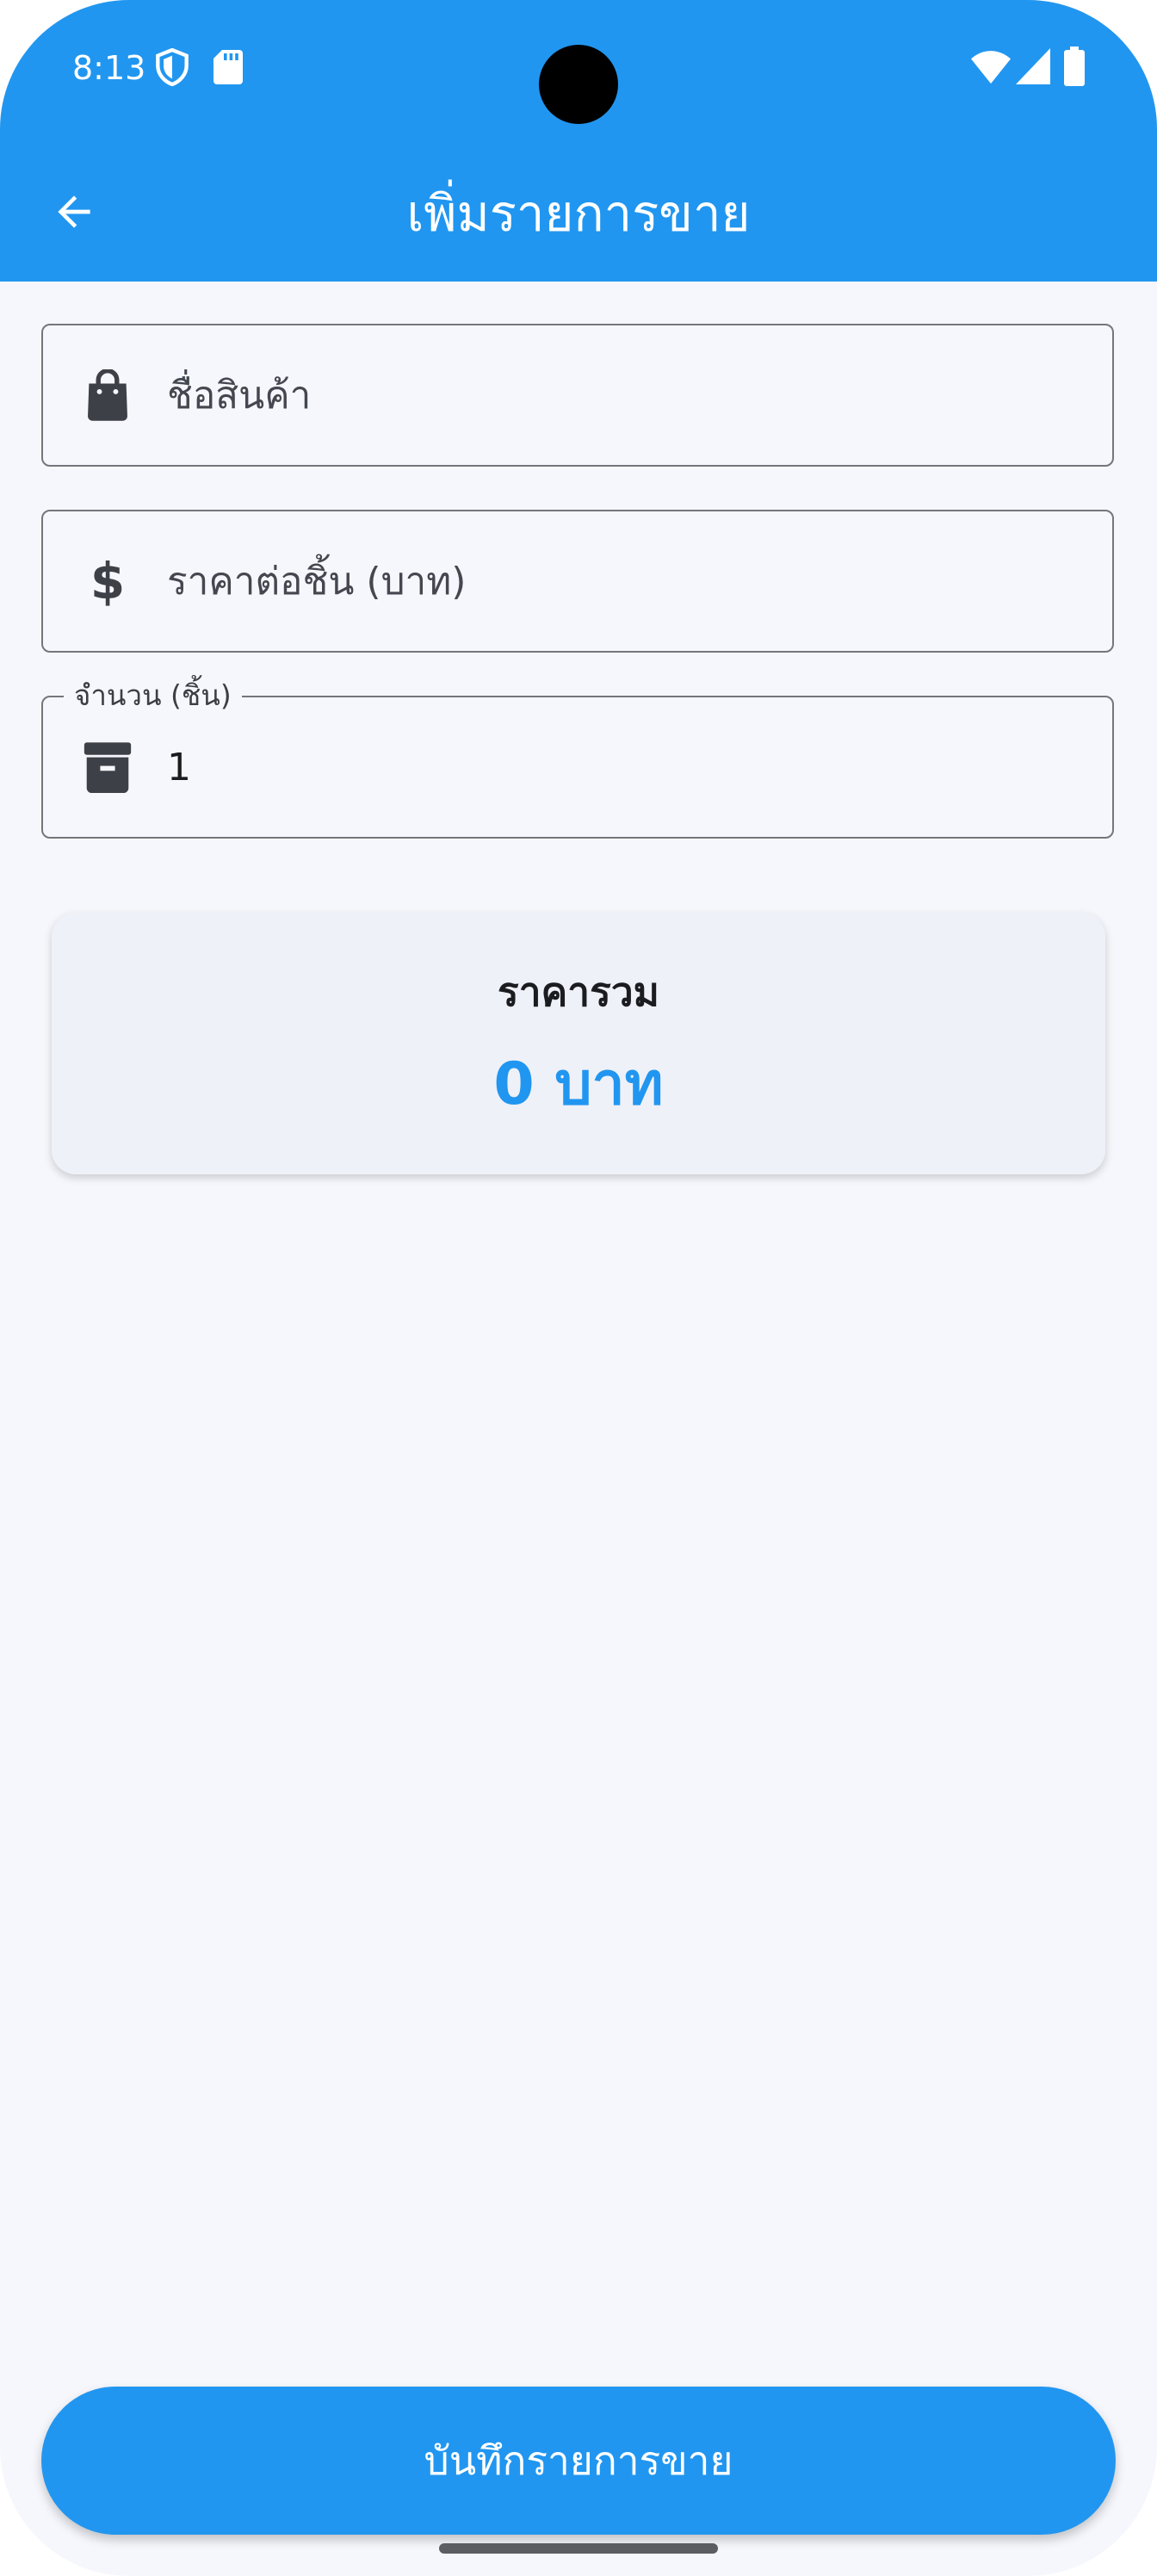  I want to click on total-value: 0 บาท, so click(579, 1084).